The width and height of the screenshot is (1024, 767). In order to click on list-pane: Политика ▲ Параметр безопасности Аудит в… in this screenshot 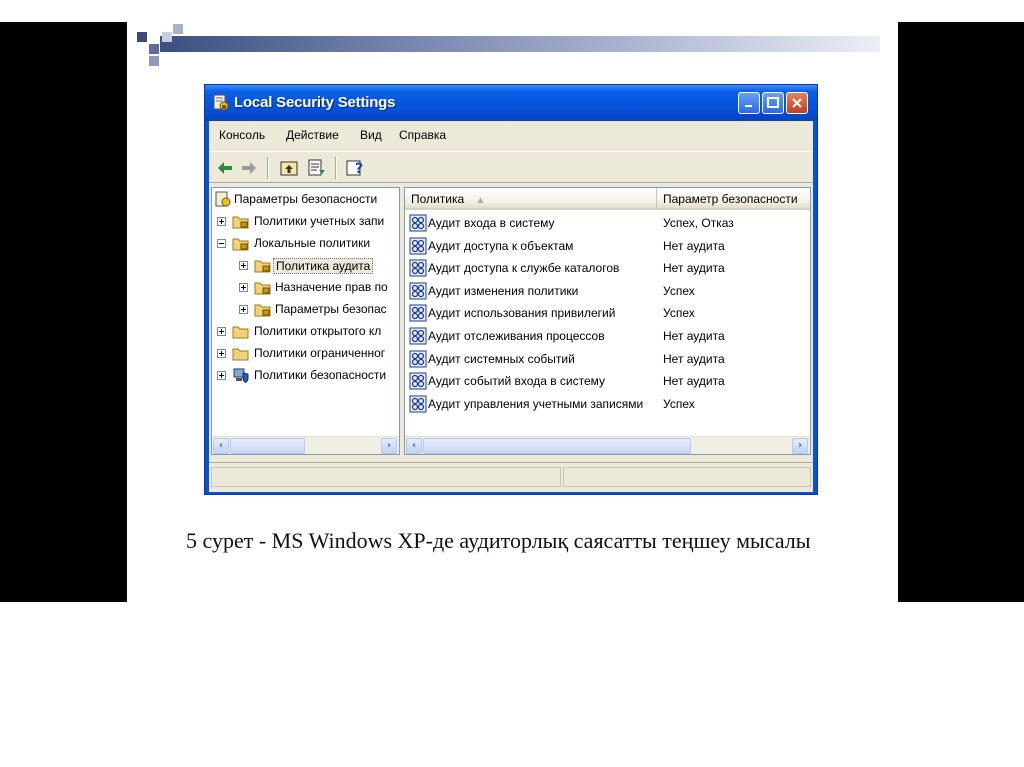, I will do `click(607, 321)`.